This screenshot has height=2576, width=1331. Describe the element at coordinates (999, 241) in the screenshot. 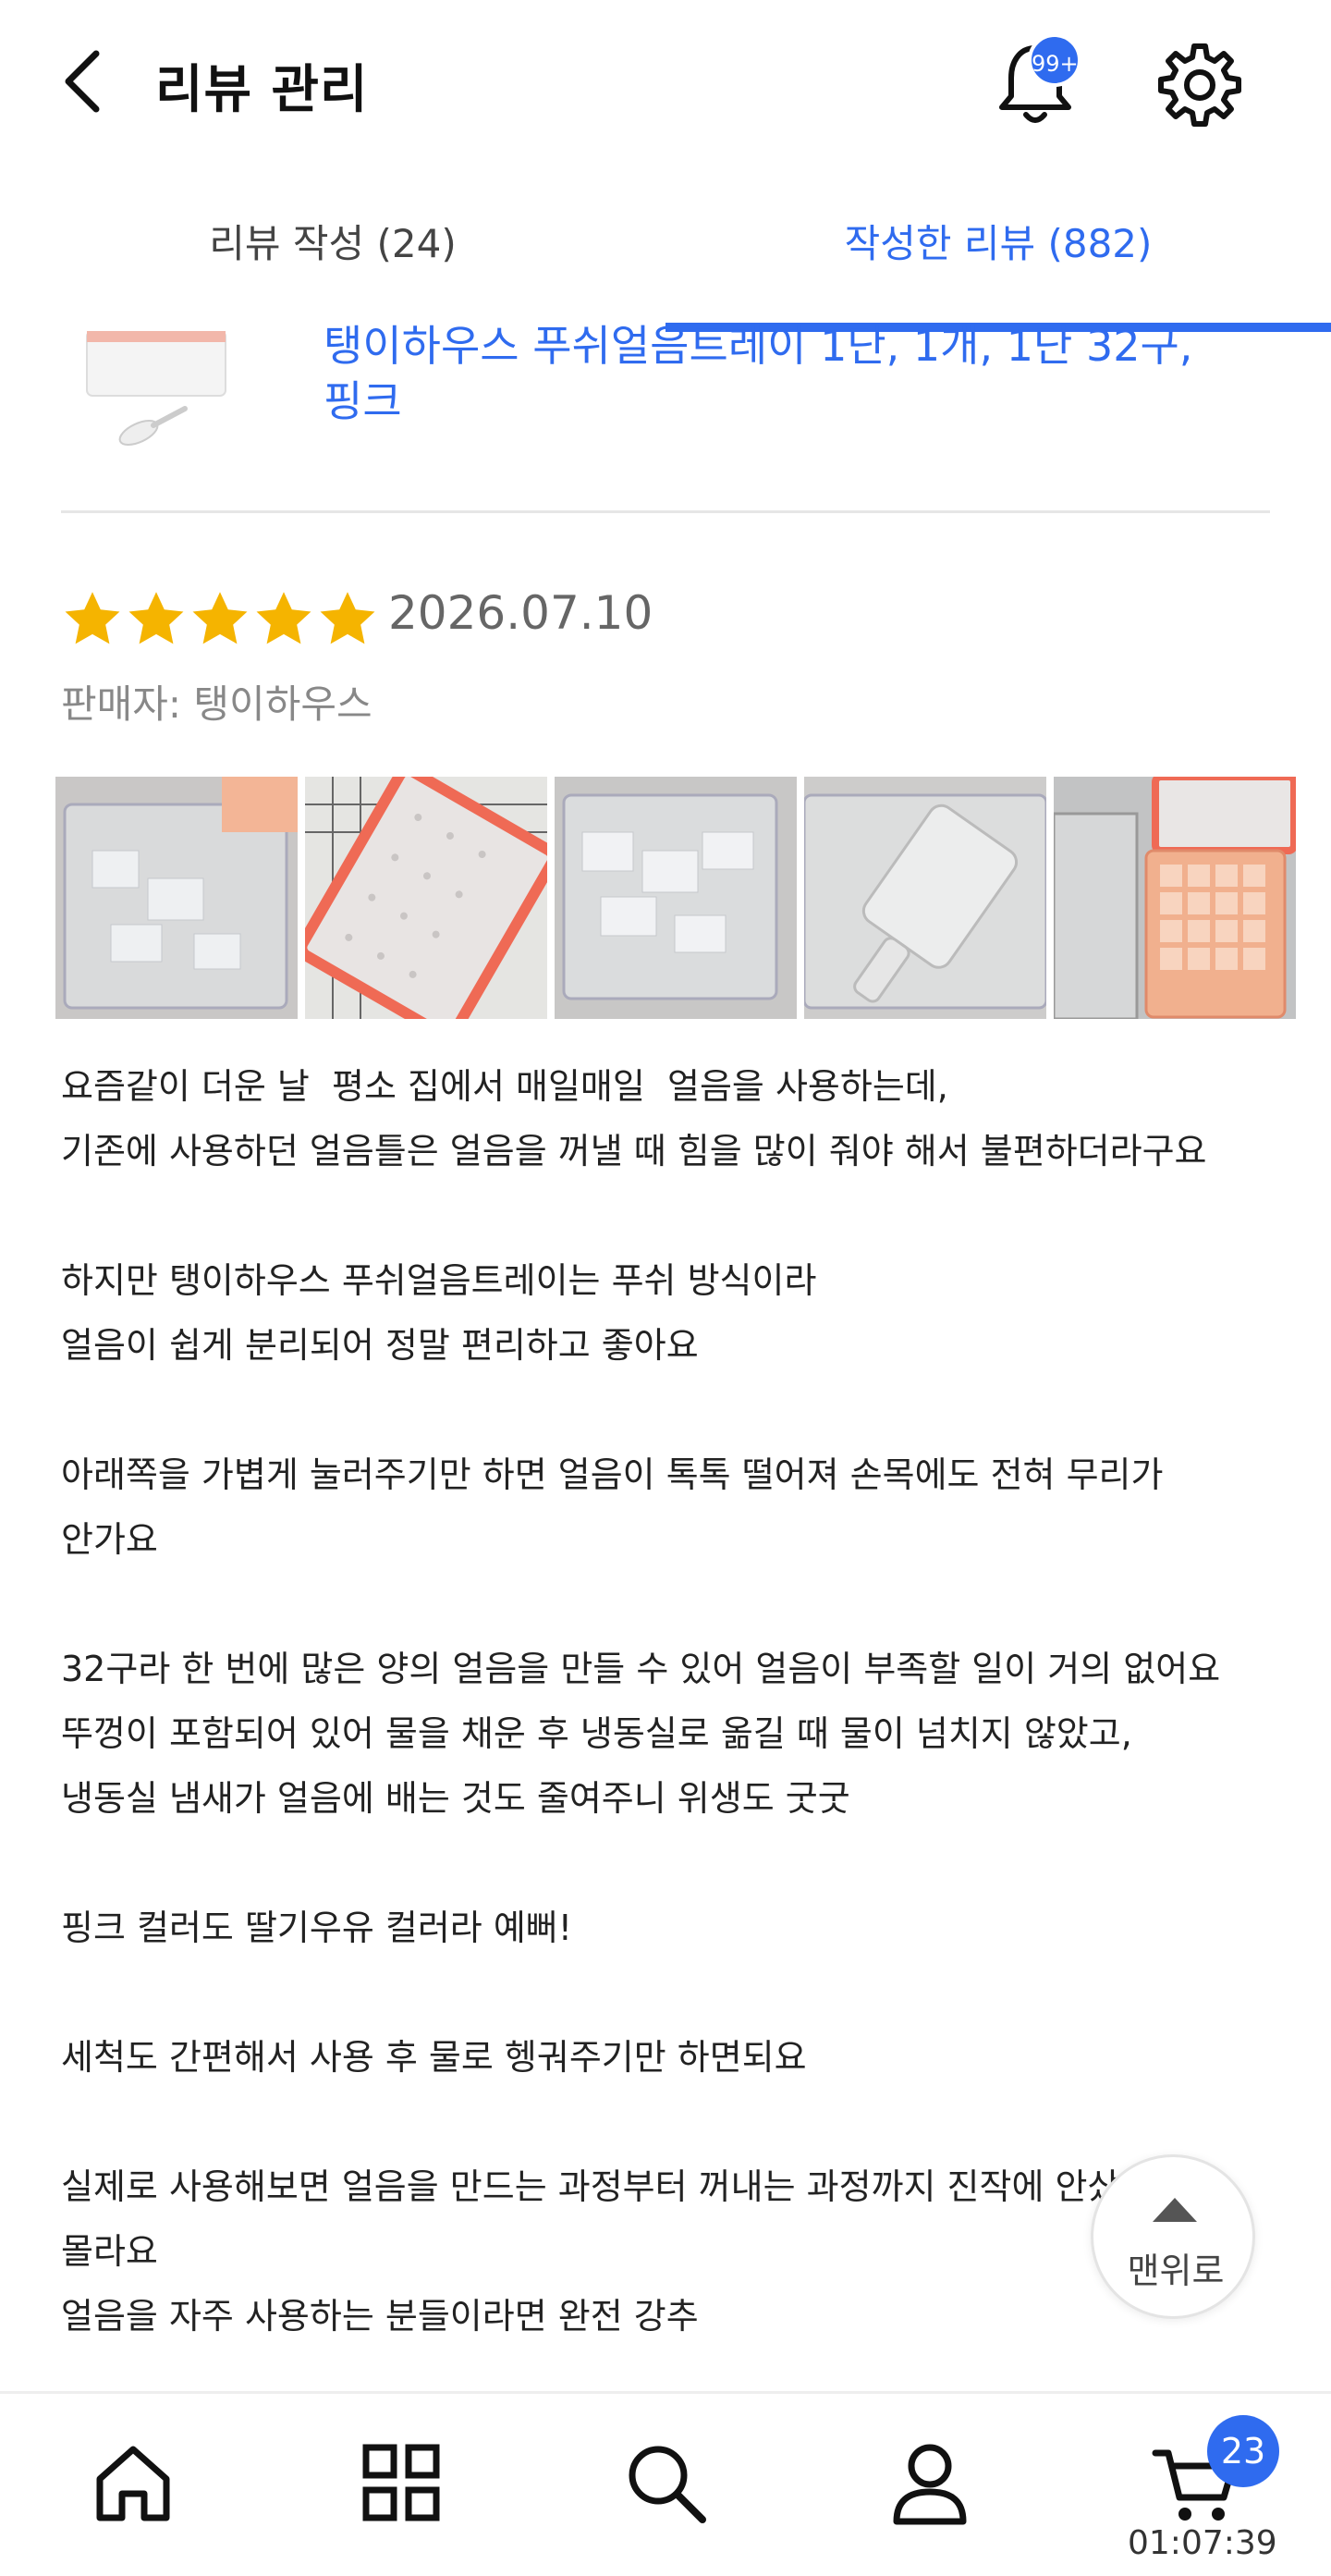

I see `tab-written-reviews: 작성한 리뷰 (882)` at that location.